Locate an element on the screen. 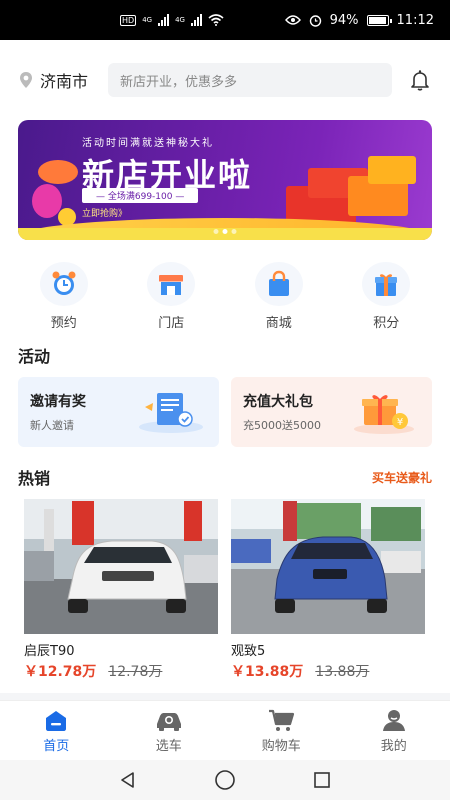  car-card-qoros5: 观致5 ￥13.88万 13.88万 is located at coordinates (328, 590).